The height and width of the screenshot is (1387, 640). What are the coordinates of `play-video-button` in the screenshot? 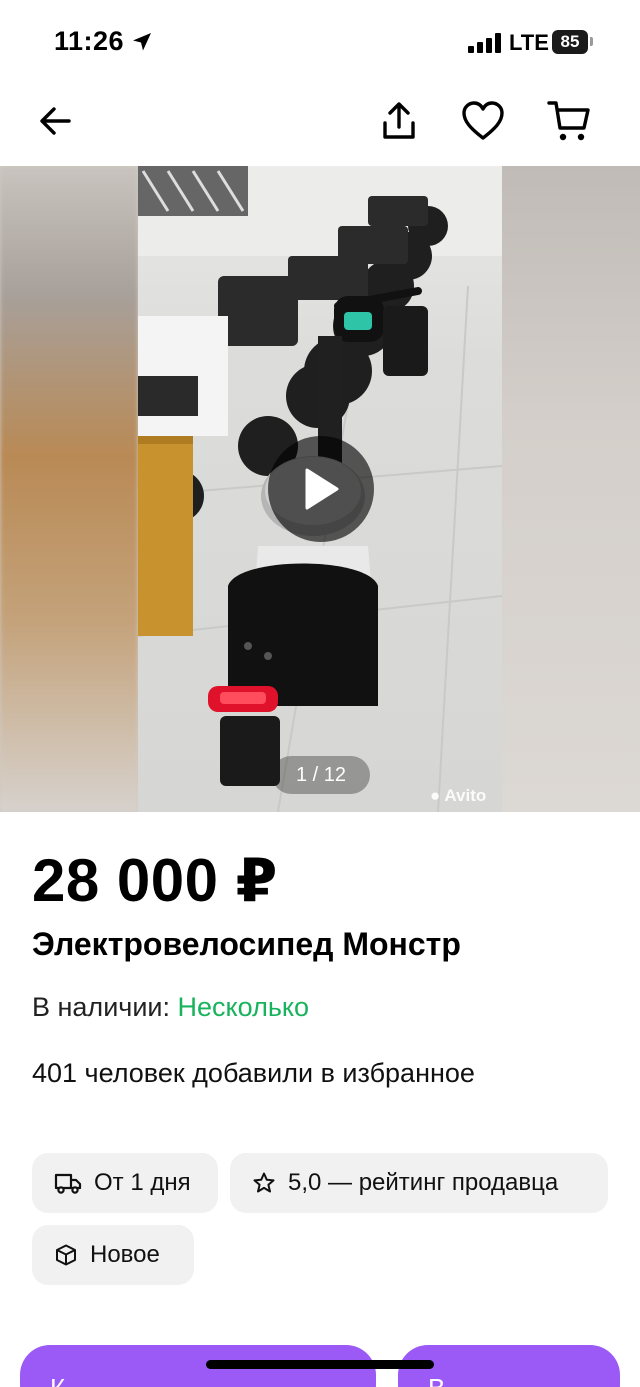 It's located at (321, 489).